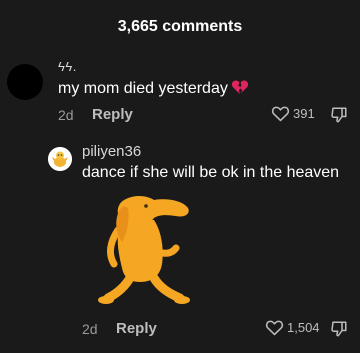 This screenshot has height=353, width=360. I want to click on comment-text: my mom died yesterday, so click(153, 88).